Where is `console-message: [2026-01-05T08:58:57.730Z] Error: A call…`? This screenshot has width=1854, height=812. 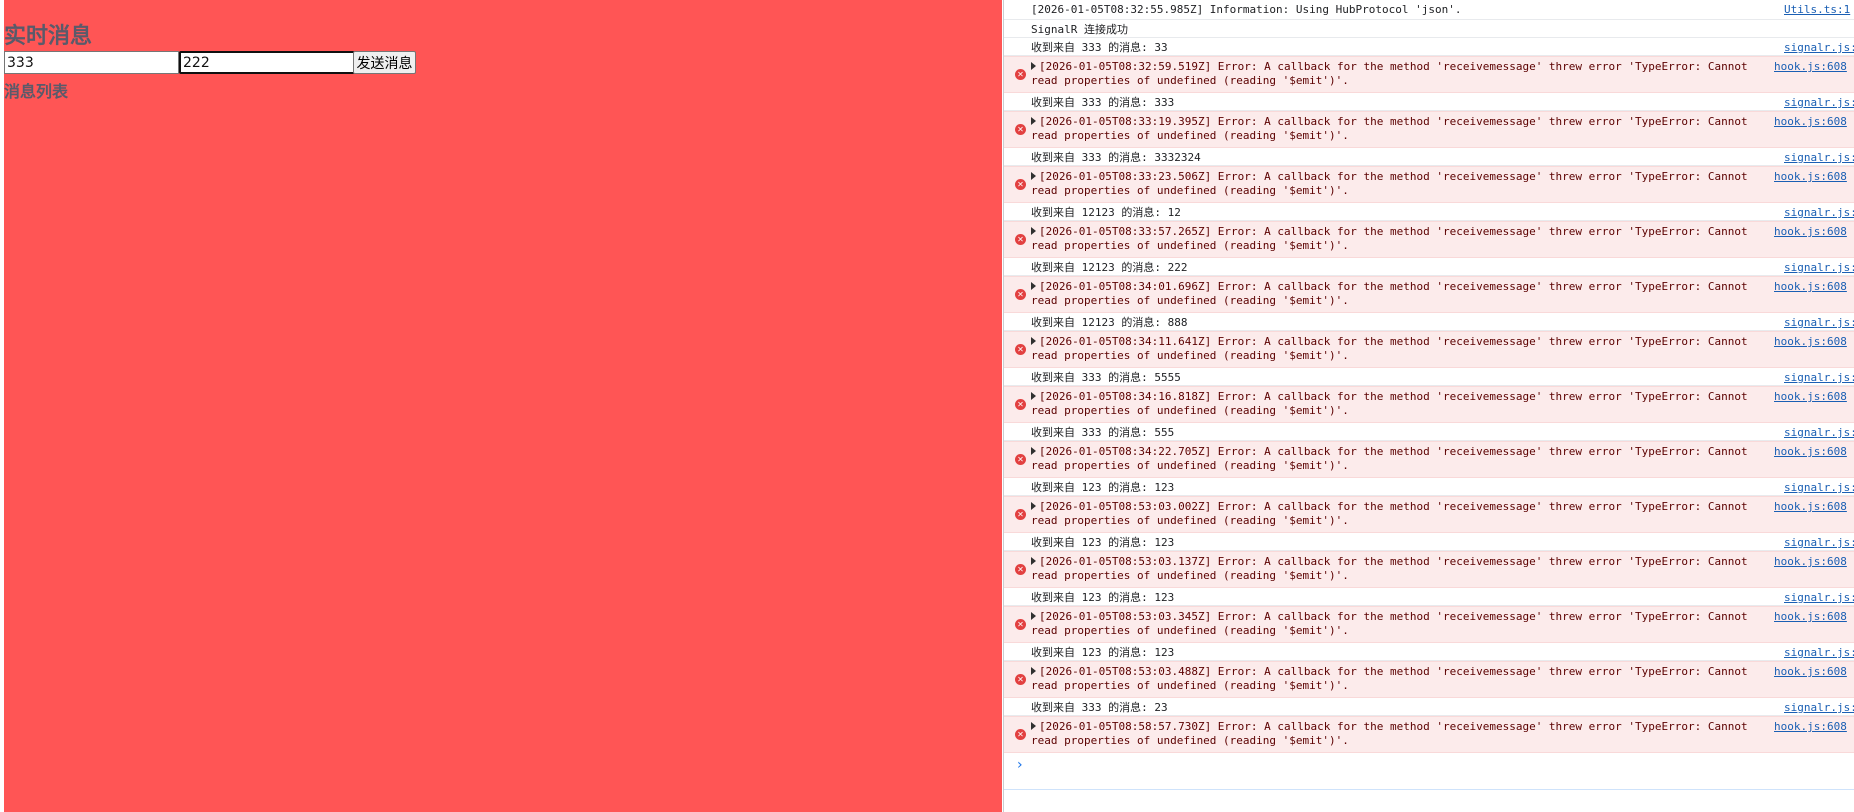 console-message: [2026-01-05T08:58:57.730Z] Error: A call… is located at coordinates (1389, 733).